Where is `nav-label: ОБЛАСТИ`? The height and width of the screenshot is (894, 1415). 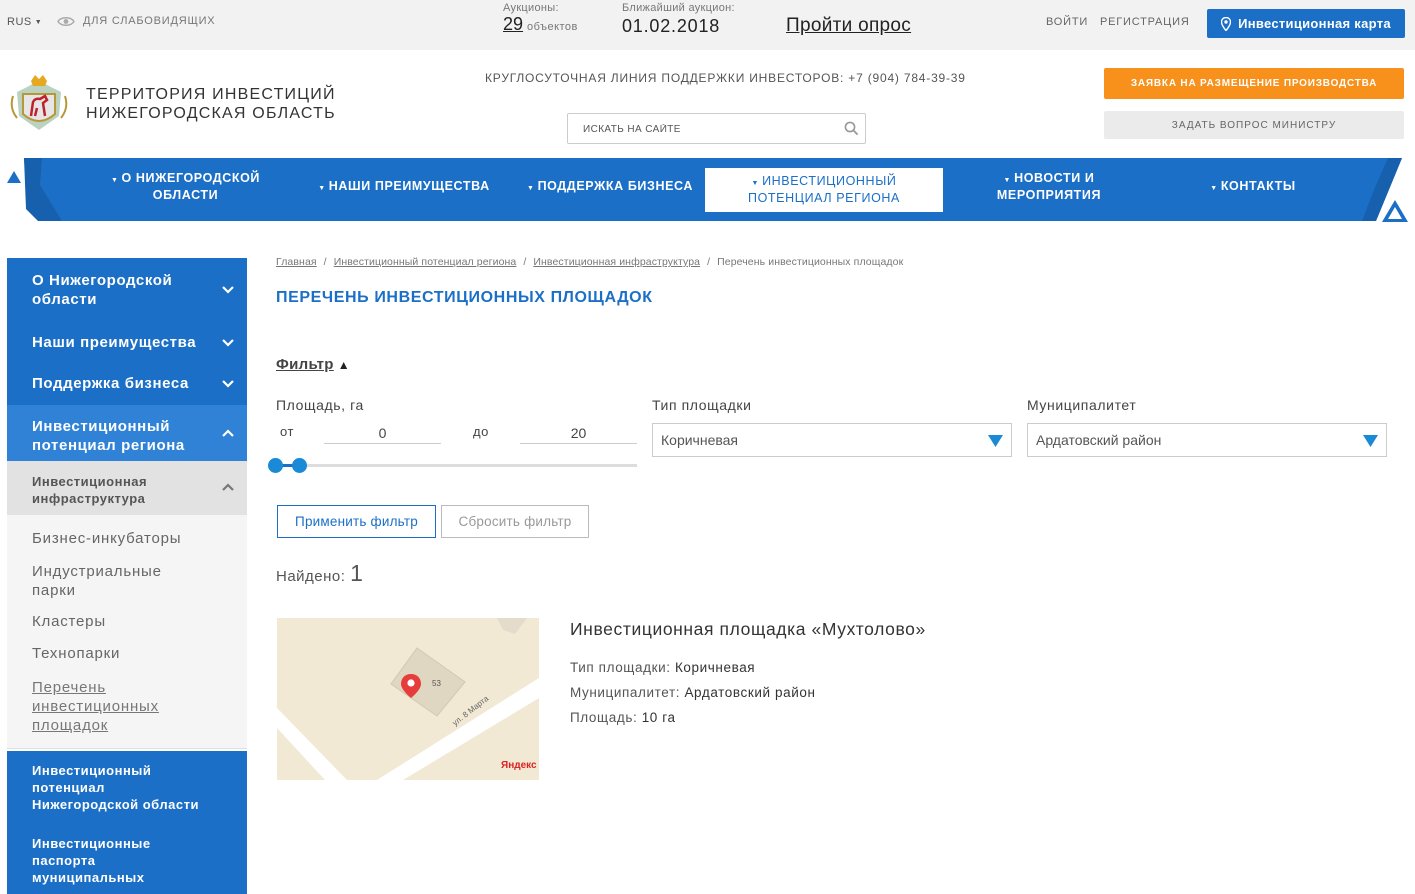
nav-label: ОБЛАСТИ is located at coordinates (185, 195).